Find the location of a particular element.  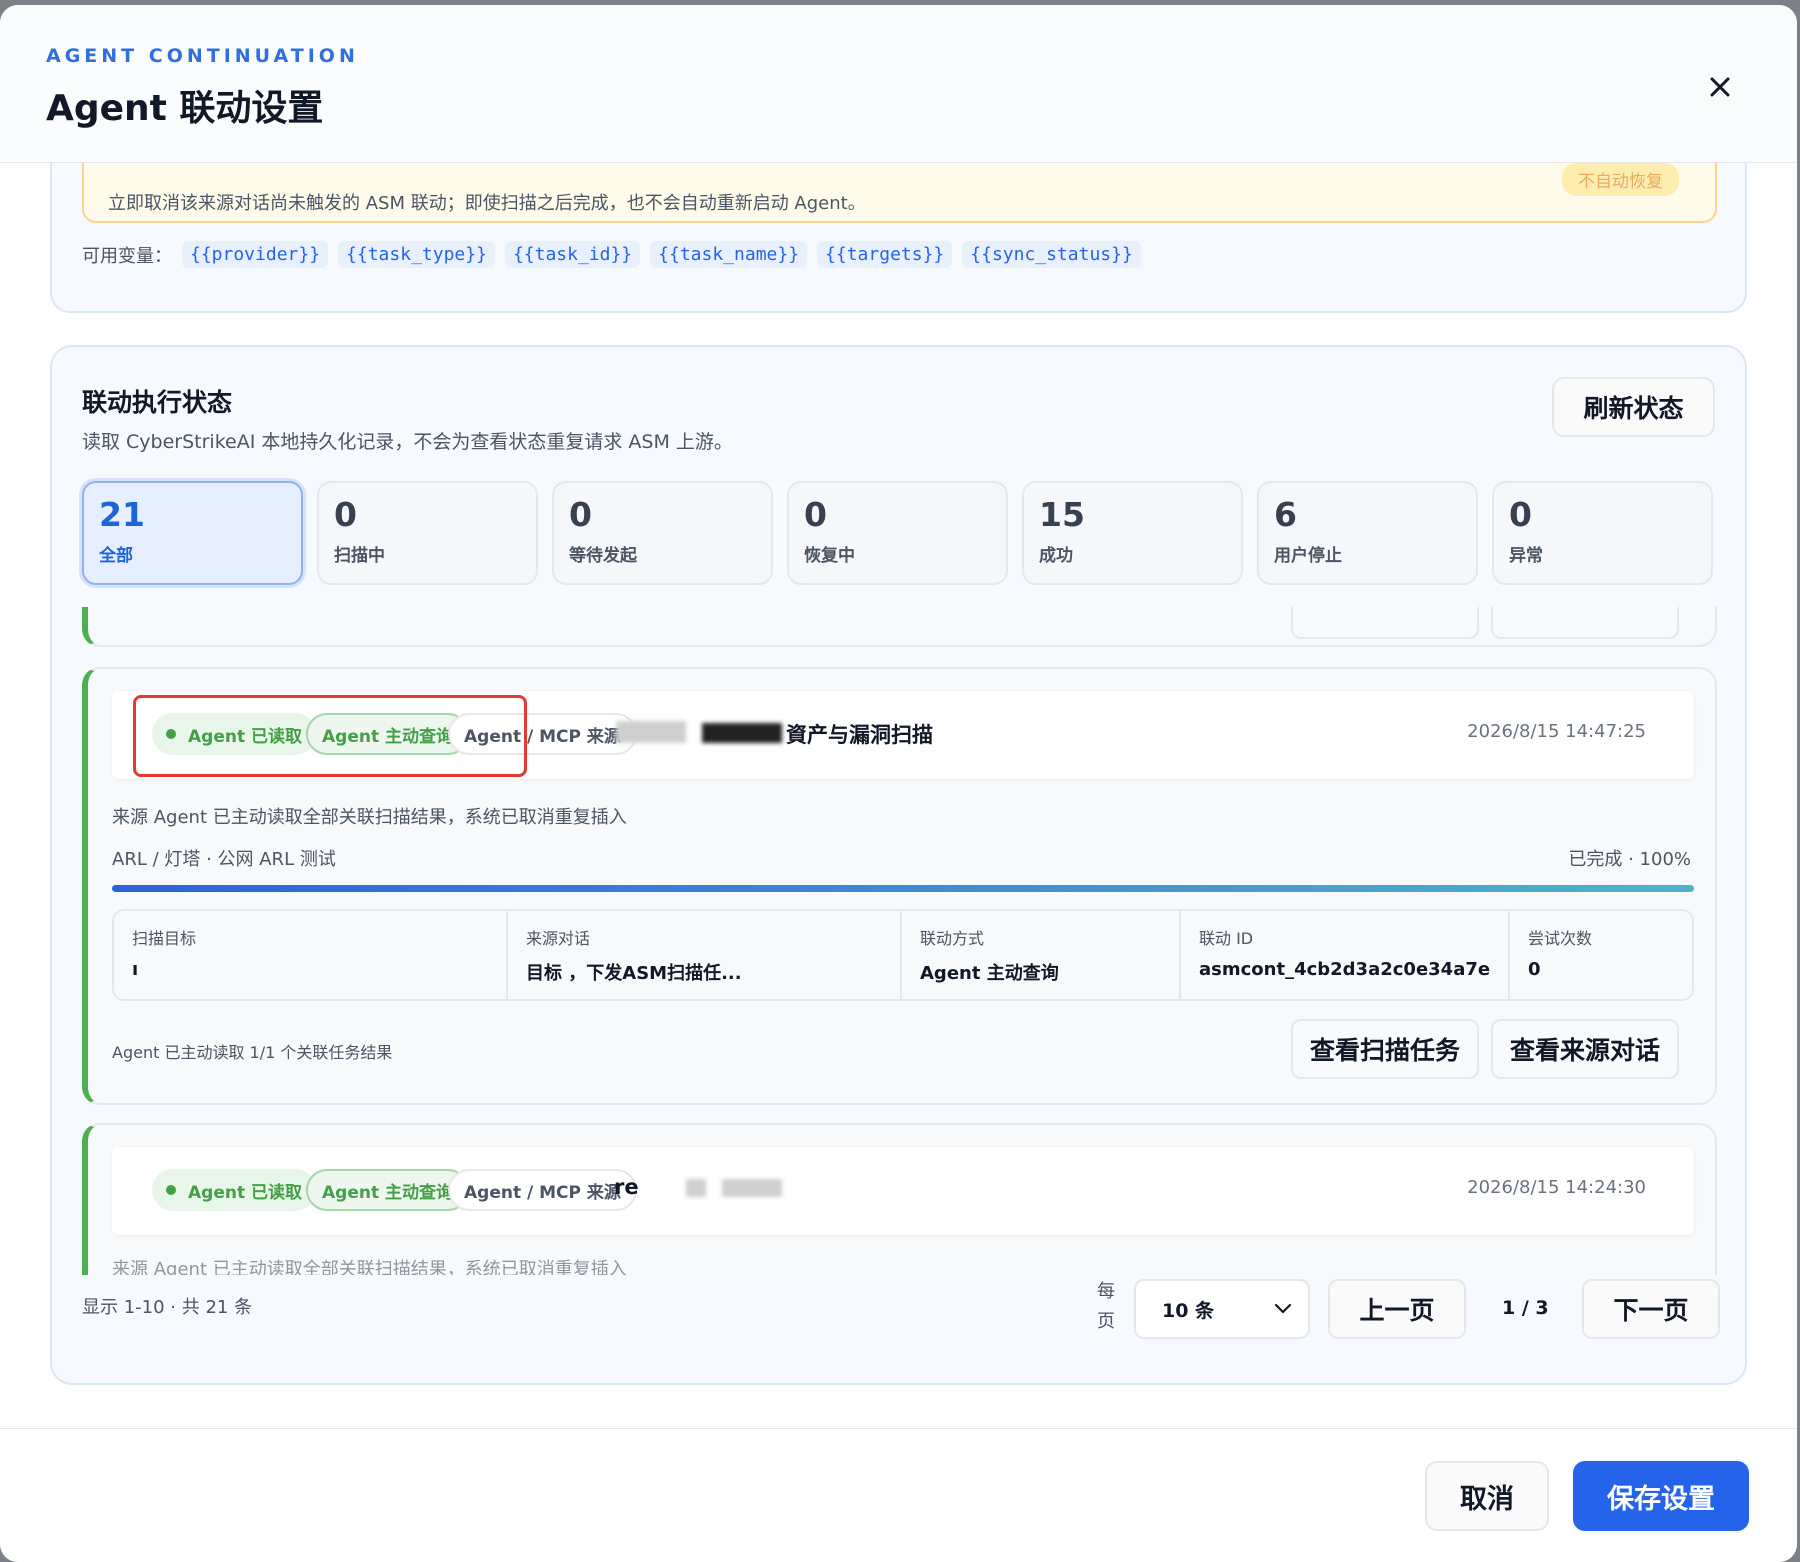

notice-badge: 不自动恢复 is located at coordinates (1620, 179).